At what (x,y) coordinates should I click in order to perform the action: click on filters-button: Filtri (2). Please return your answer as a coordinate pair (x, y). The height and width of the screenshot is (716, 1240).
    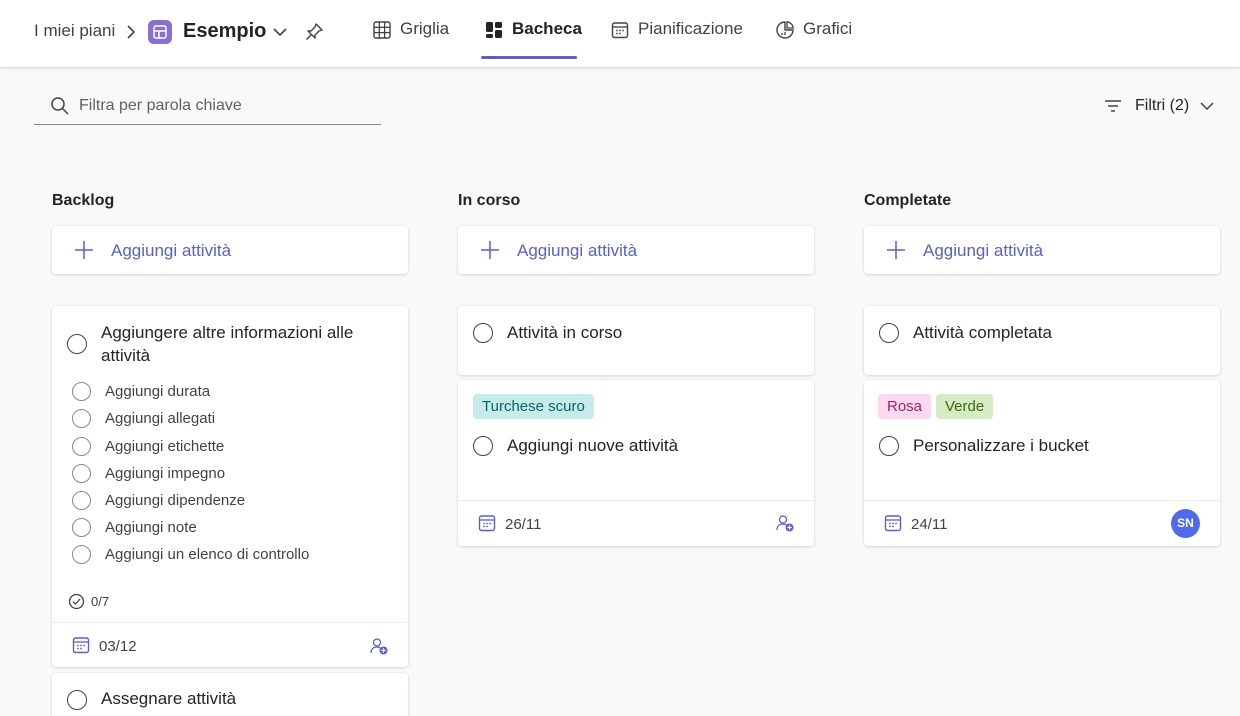
    Looking at the image, I should click on (1159, 106).